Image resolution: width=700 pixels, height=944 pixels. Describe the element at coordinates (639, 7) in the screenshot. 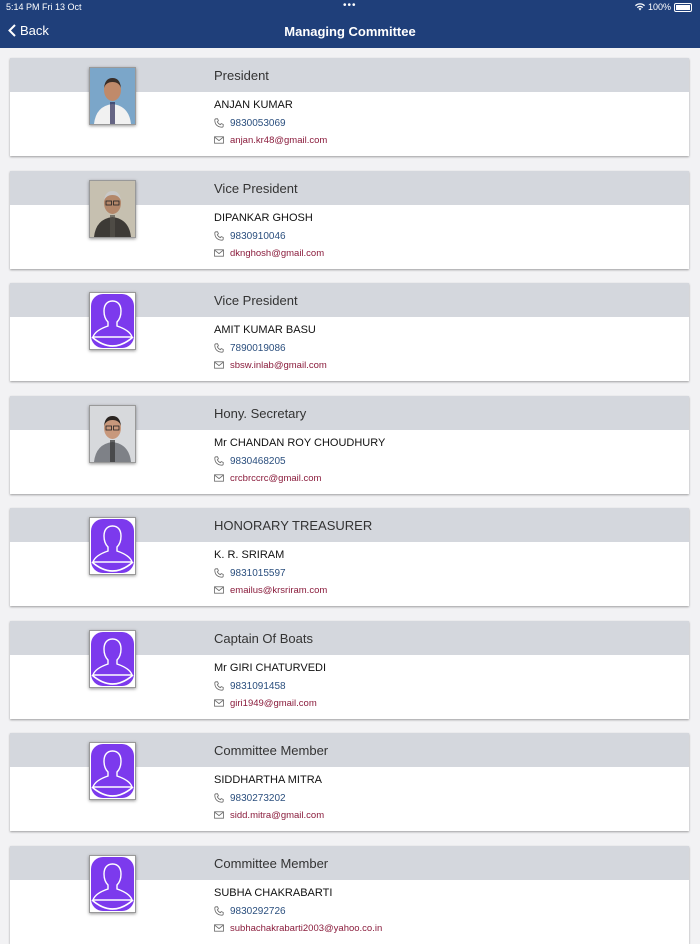

I see `wifi-icon` at that location.